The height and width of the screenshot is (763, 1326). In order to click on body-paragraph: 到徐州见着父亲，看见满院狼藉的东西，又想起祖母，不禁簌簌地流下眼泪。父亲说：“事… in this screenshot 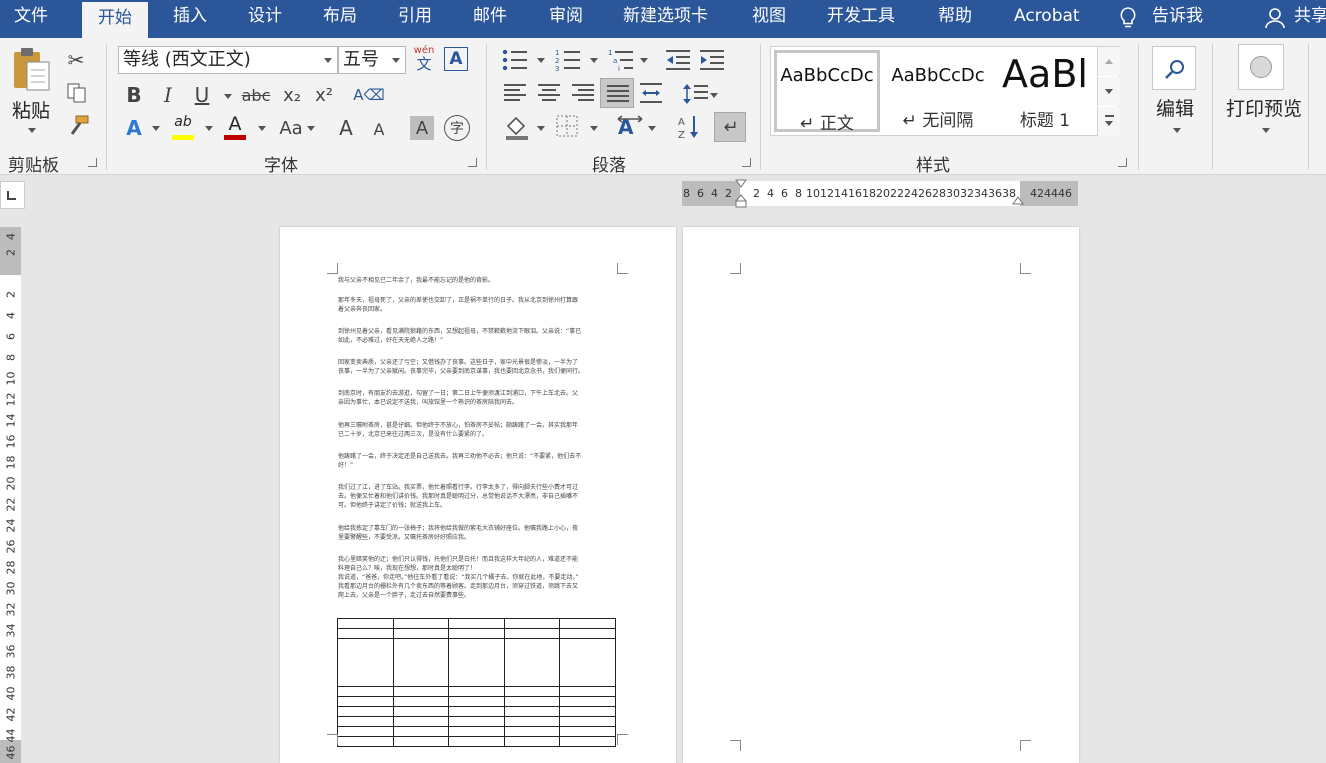, I will do `click(477, 336)`.